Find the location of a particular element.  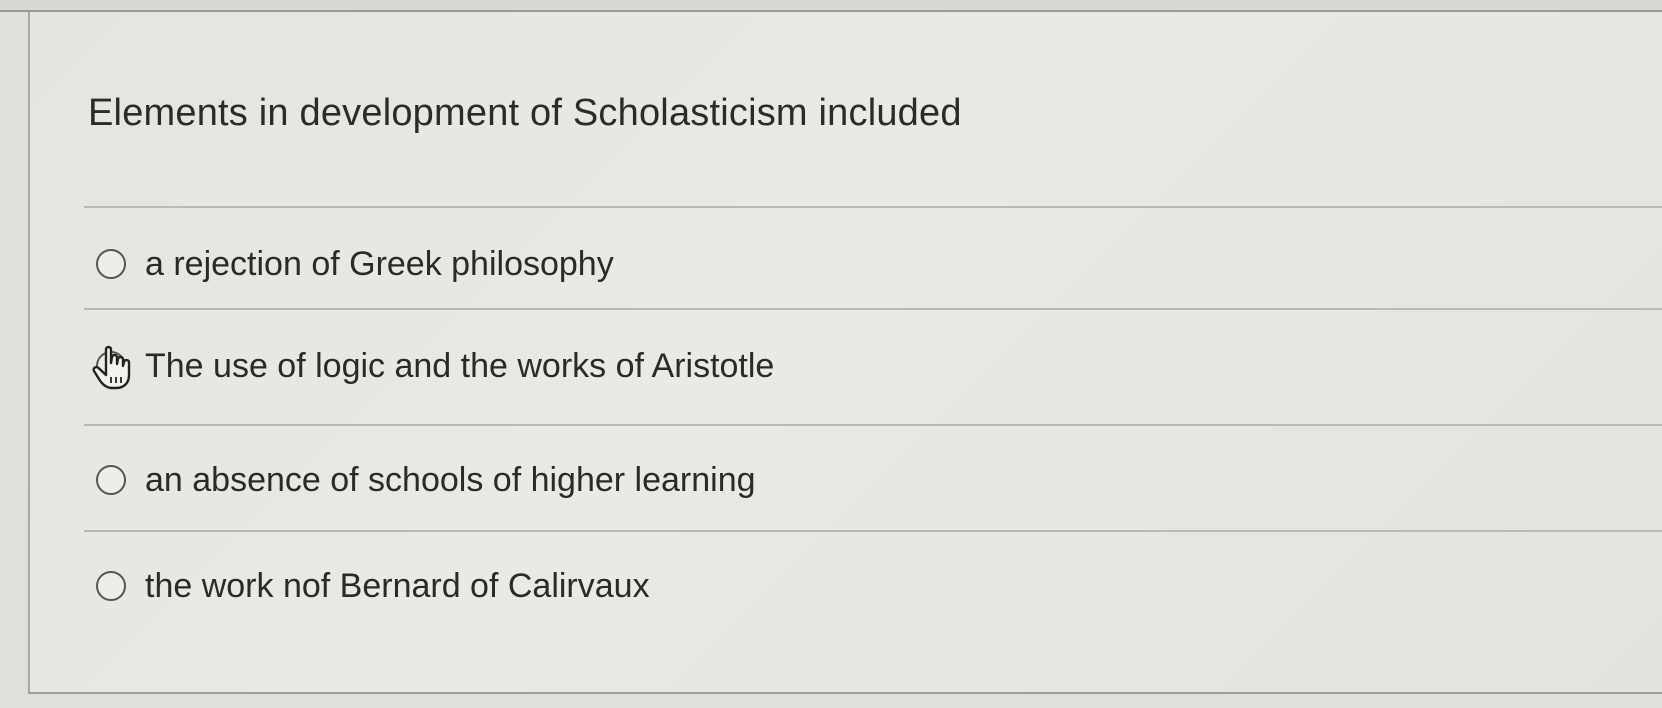

answer-option-label: an absence of schools of higher learning is located at coordinates (450, 479).